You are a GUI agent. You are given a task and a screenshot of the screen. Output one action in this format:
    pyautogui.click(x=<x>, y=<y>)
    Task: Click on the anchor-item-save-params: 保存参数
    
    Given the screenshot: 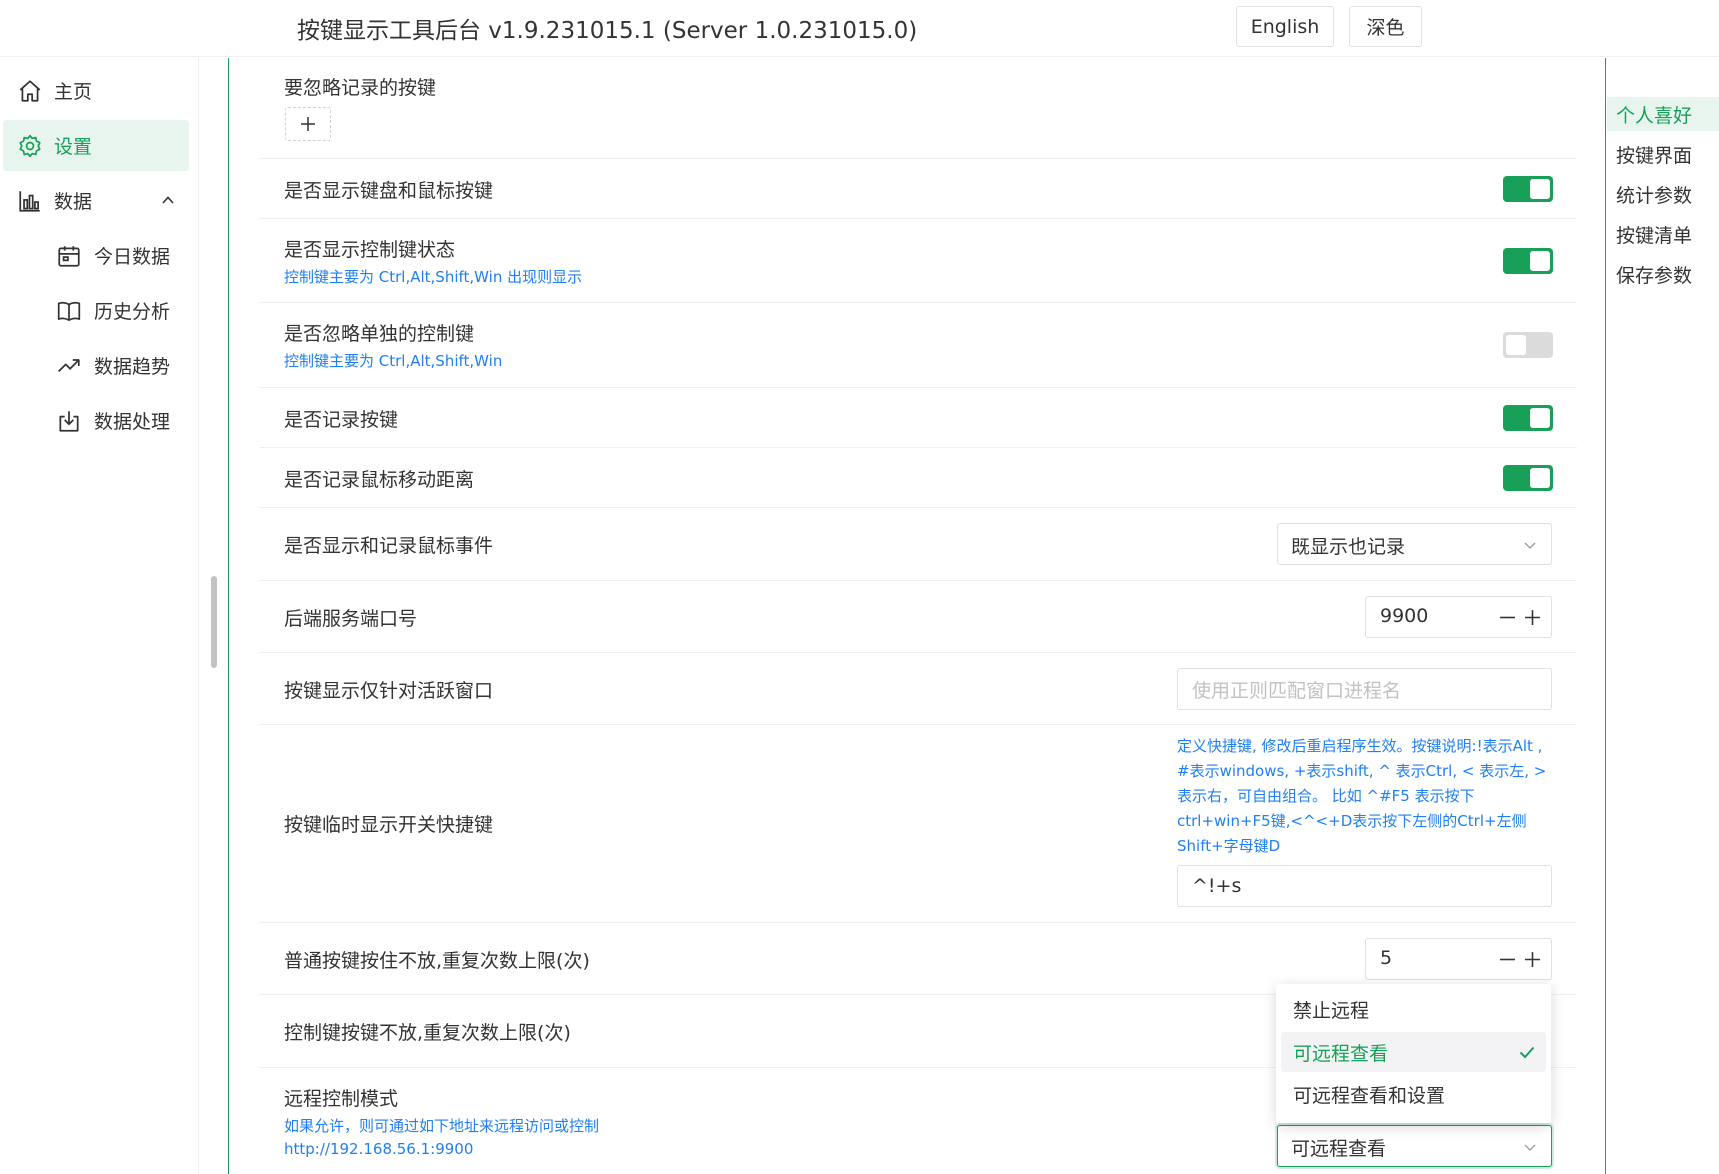 What is the action you would take?
    pyautogui.click(x=1663, y=274)
    